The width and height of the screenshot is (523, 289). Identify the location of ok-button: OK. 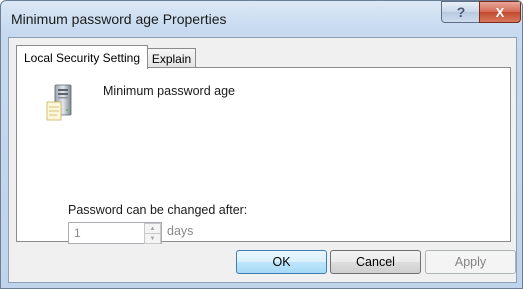
(281, 262).